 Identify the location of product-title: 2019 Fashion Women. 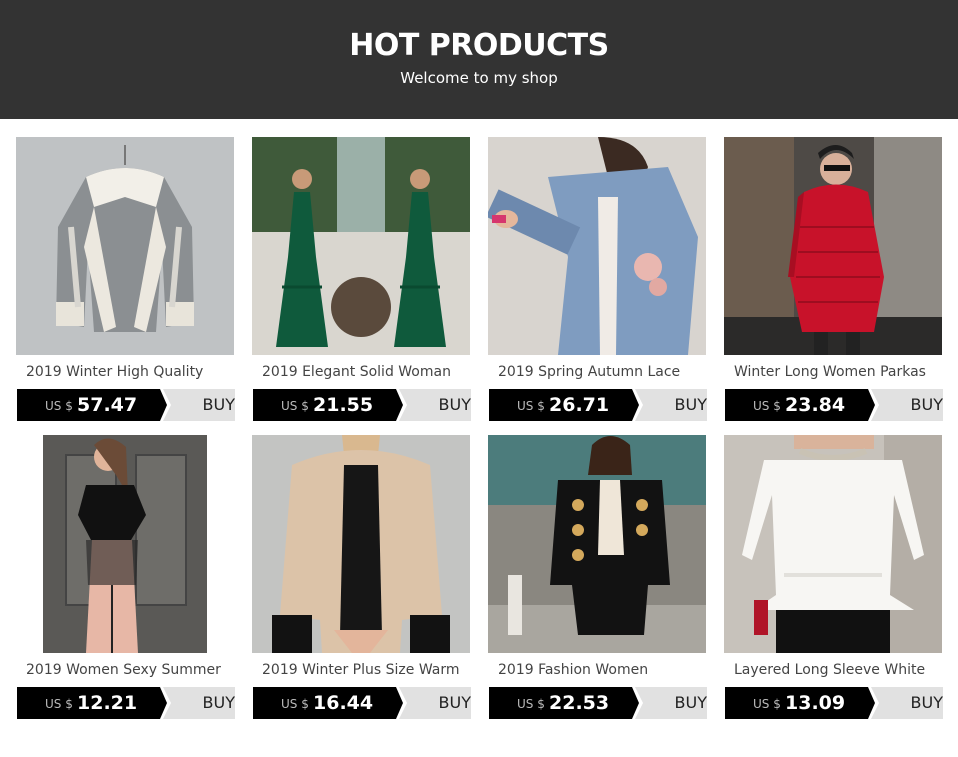
(601, 670).